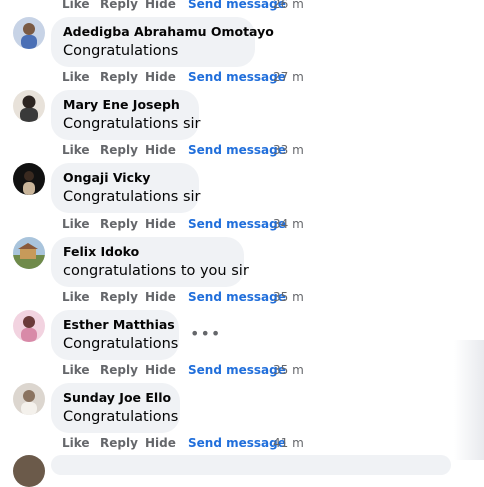 The width and height of the screenshot is (484, 487). I want to click on comment-bubble: Esther Matthias Congratulations, so click(115, 335).